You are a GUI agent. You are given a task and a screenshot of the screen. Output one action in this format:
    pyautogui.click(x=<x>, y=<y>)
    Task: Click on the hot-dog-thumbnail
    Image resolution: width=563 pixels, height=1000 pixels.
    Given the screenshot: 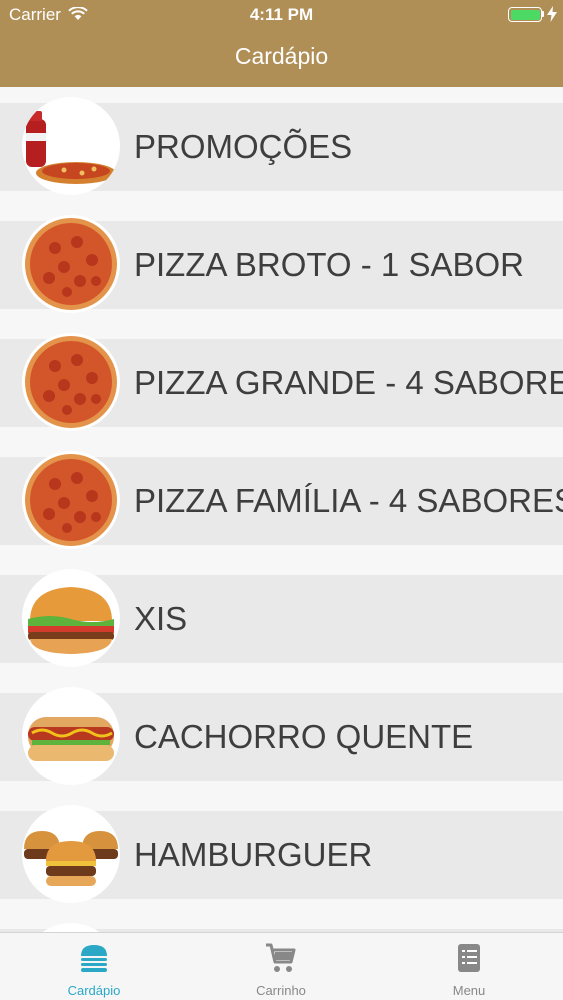 What is the action you would take?
    pyautogui.click(x=71, y=736)
    